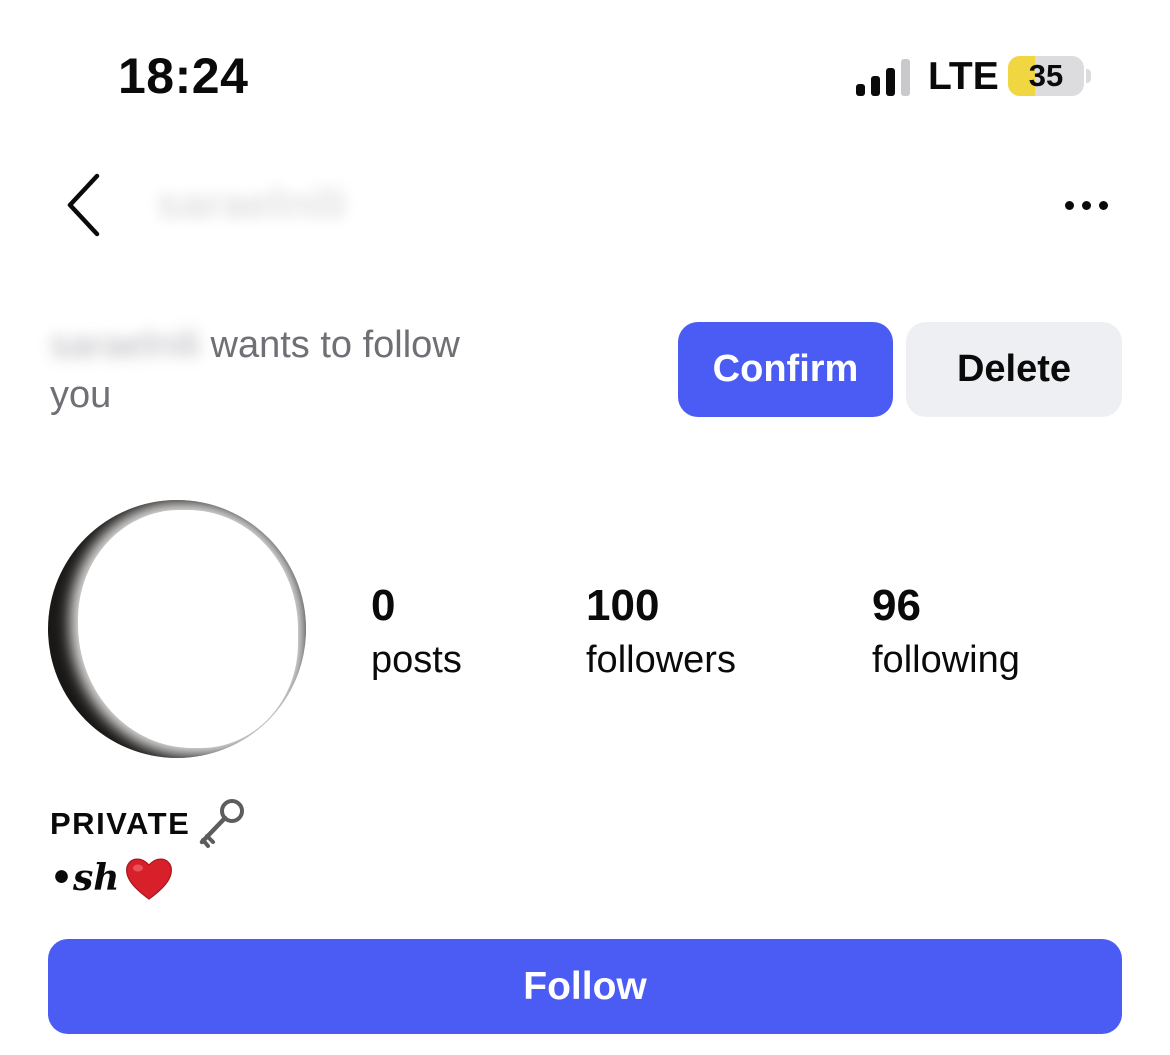 This screenshot has height=1055, width=1170. Describe the element at coordinates (946, 632) in the screenshot. I see `stat-following: 96 following` at that location.